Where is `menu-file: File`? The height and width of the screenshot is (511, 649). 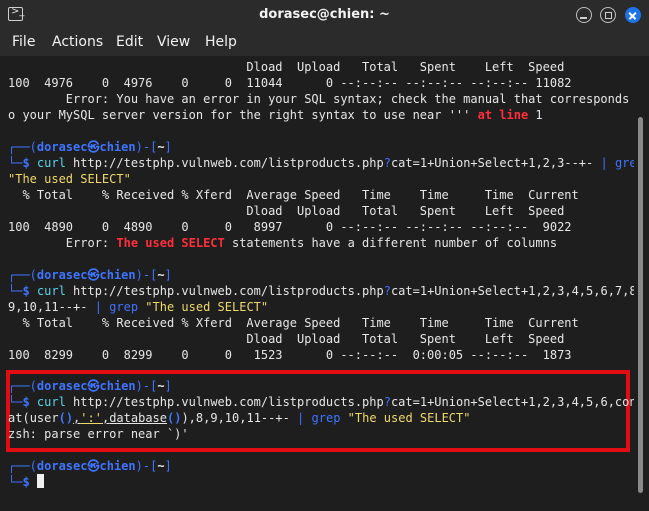 menu-file: File is located at coordinates (23, 42).